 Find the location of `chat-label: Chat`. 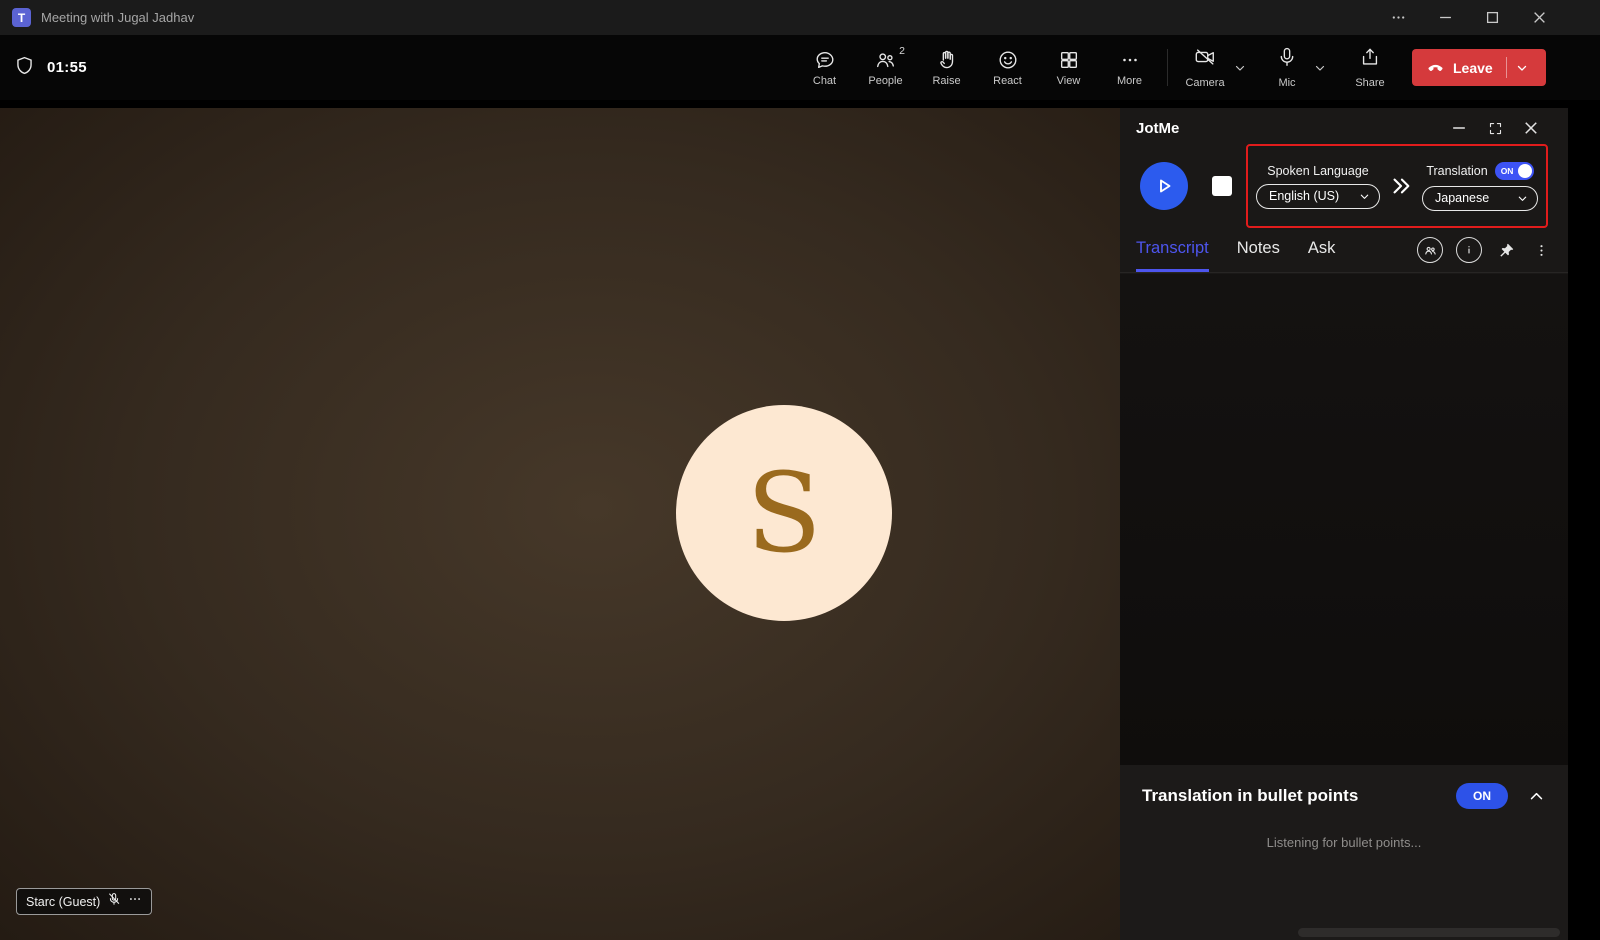

chat-label: Chat is located at coordinates (824, 80).